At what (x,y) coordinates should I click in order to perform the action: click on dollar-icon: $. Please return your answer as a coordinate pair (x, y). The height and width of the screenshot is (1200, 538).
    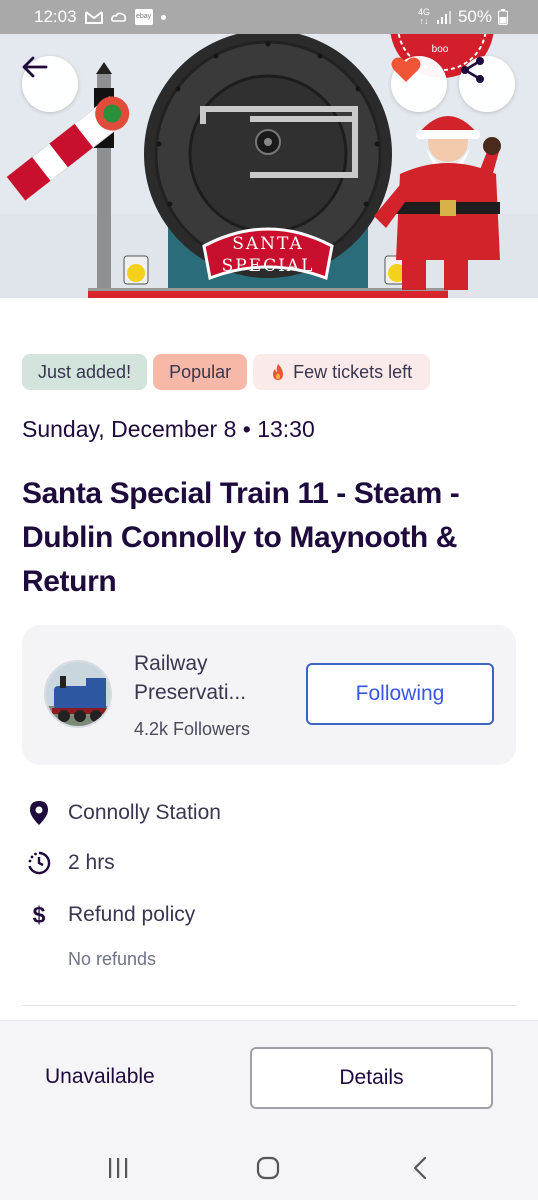
    Looking at the image, I should click on (39, 915).